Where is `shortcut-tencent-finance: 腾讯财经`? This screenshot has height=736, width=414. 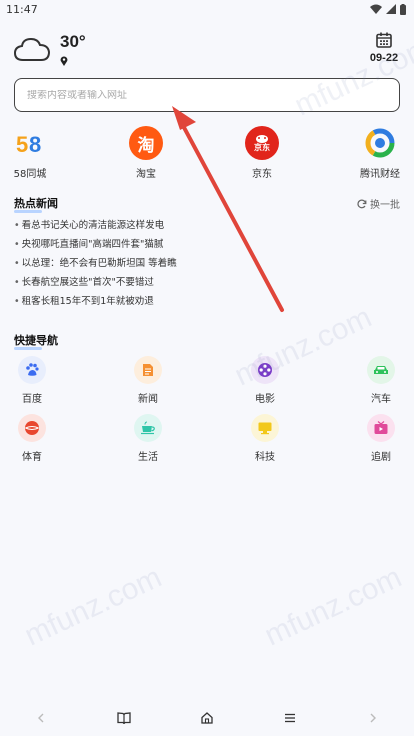 shortcut-tencent-finance: 腾讯财经 is located at coordinates (380, 153).